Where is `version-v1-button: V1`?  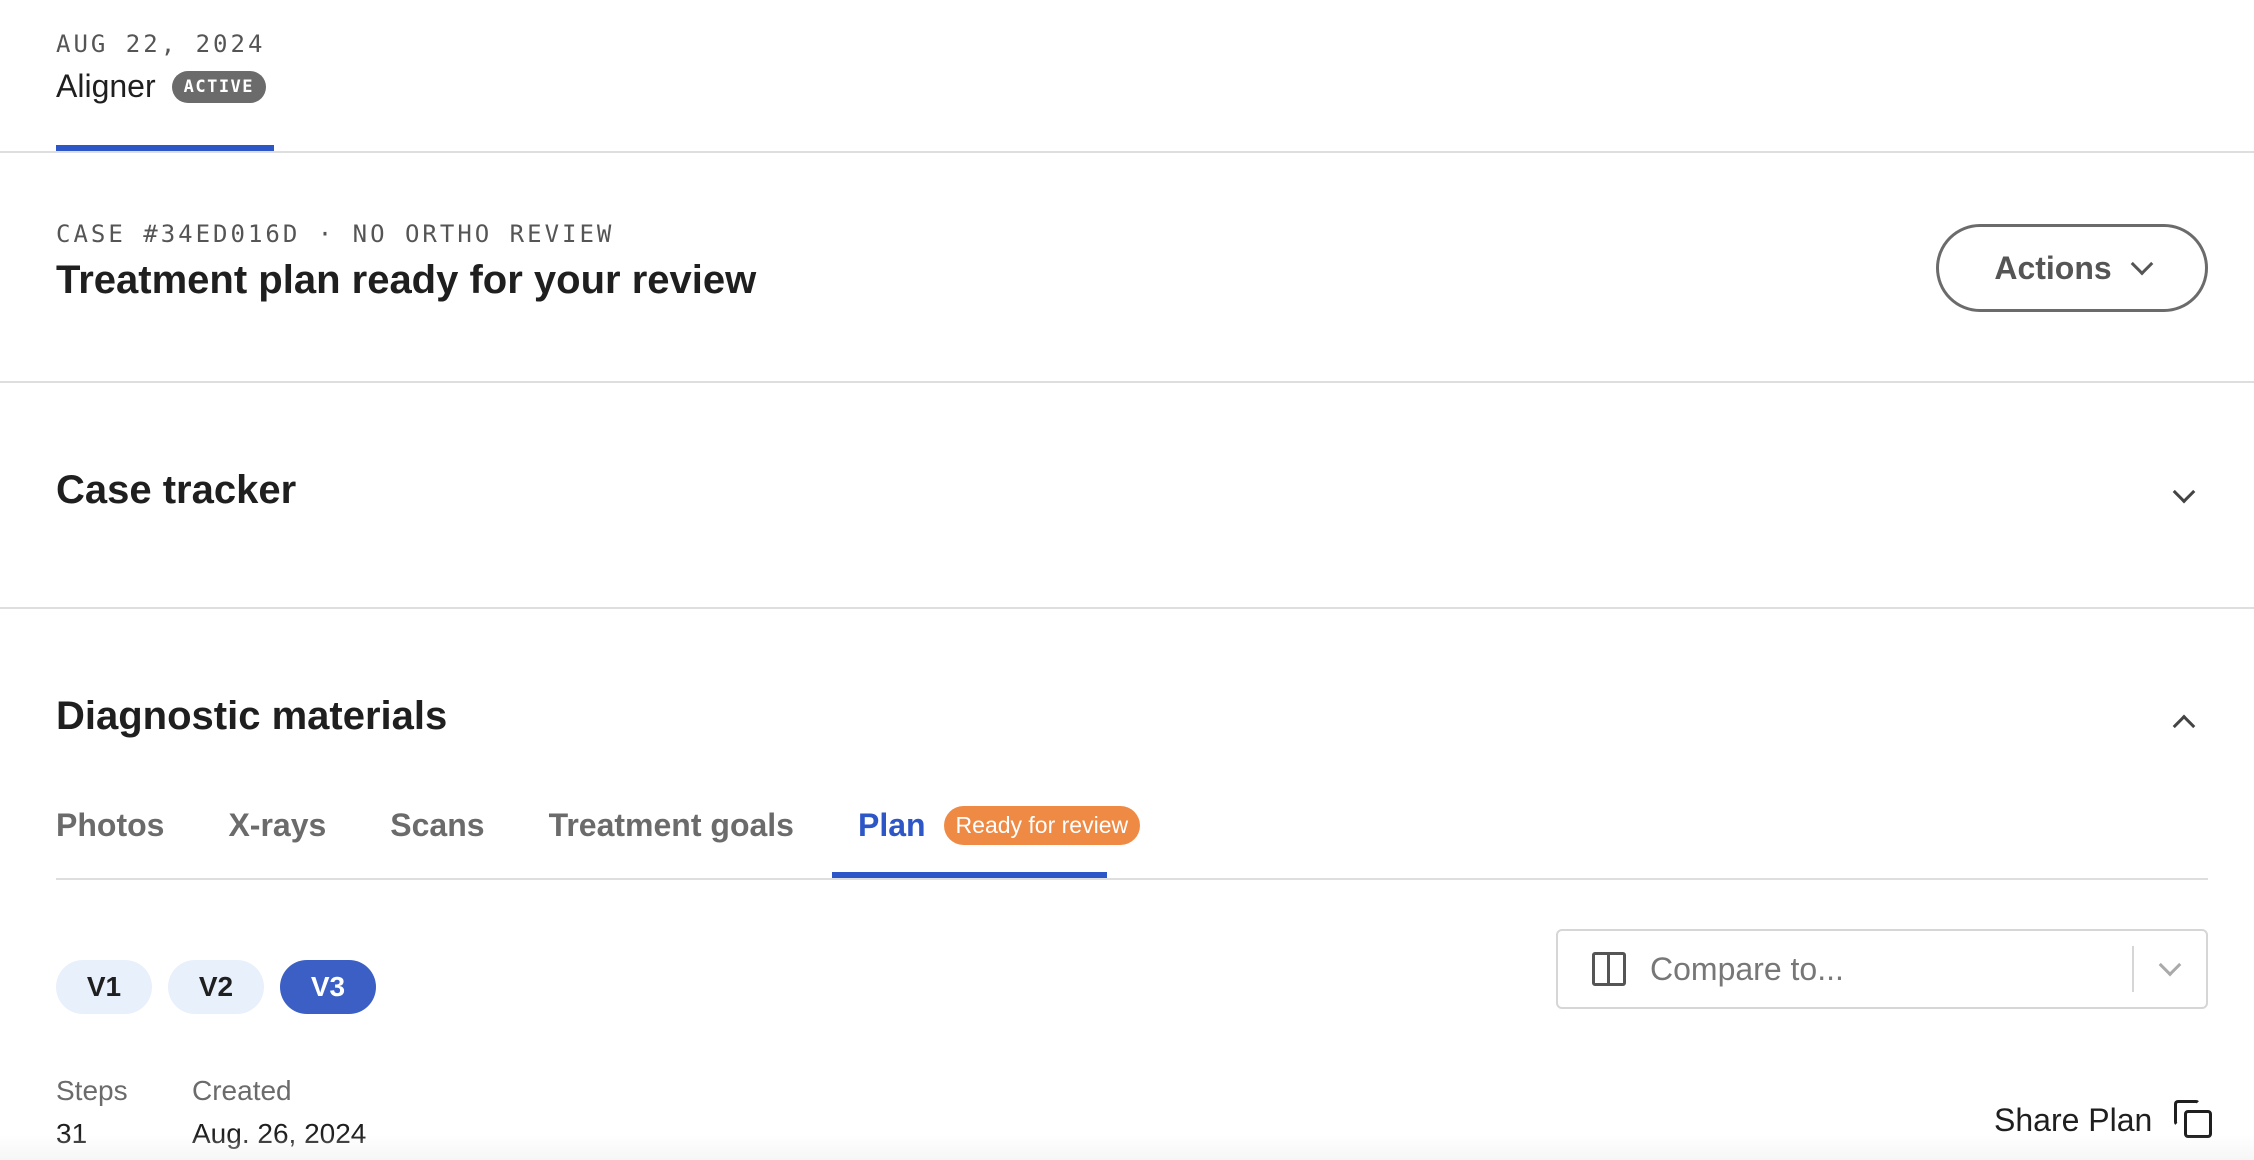 version-v1-button: V1 is located at coordinates (104, 987).